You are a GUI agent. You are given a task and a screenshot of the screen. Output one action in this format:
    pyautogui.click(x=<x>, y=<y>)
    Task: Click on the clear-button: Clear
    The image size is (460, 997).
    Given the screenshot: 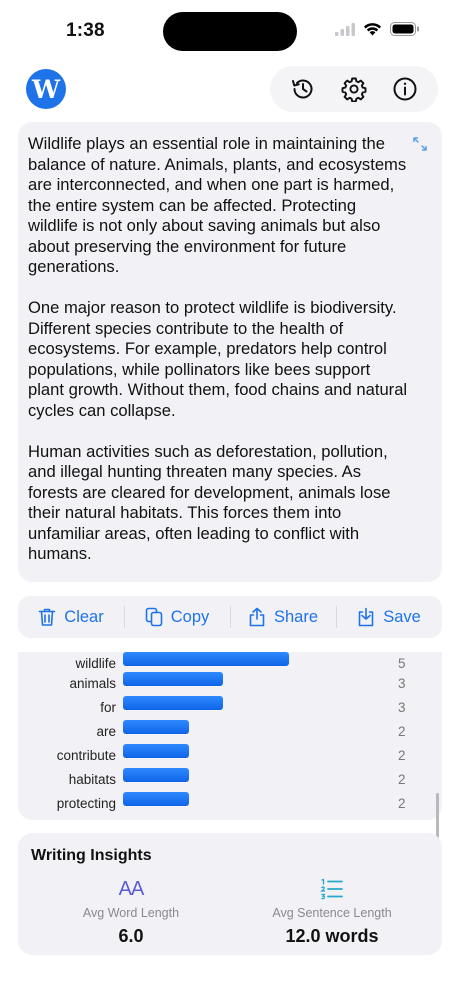 What is the action you would take?
    pyautogui.click(x=71, y=617)
    